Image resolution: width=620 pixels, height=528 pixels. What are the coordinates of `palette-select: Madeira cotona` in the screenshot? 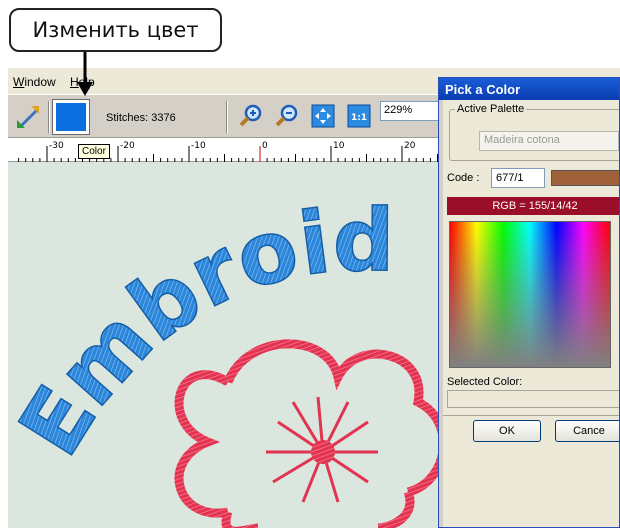 It's located at (549, 141).